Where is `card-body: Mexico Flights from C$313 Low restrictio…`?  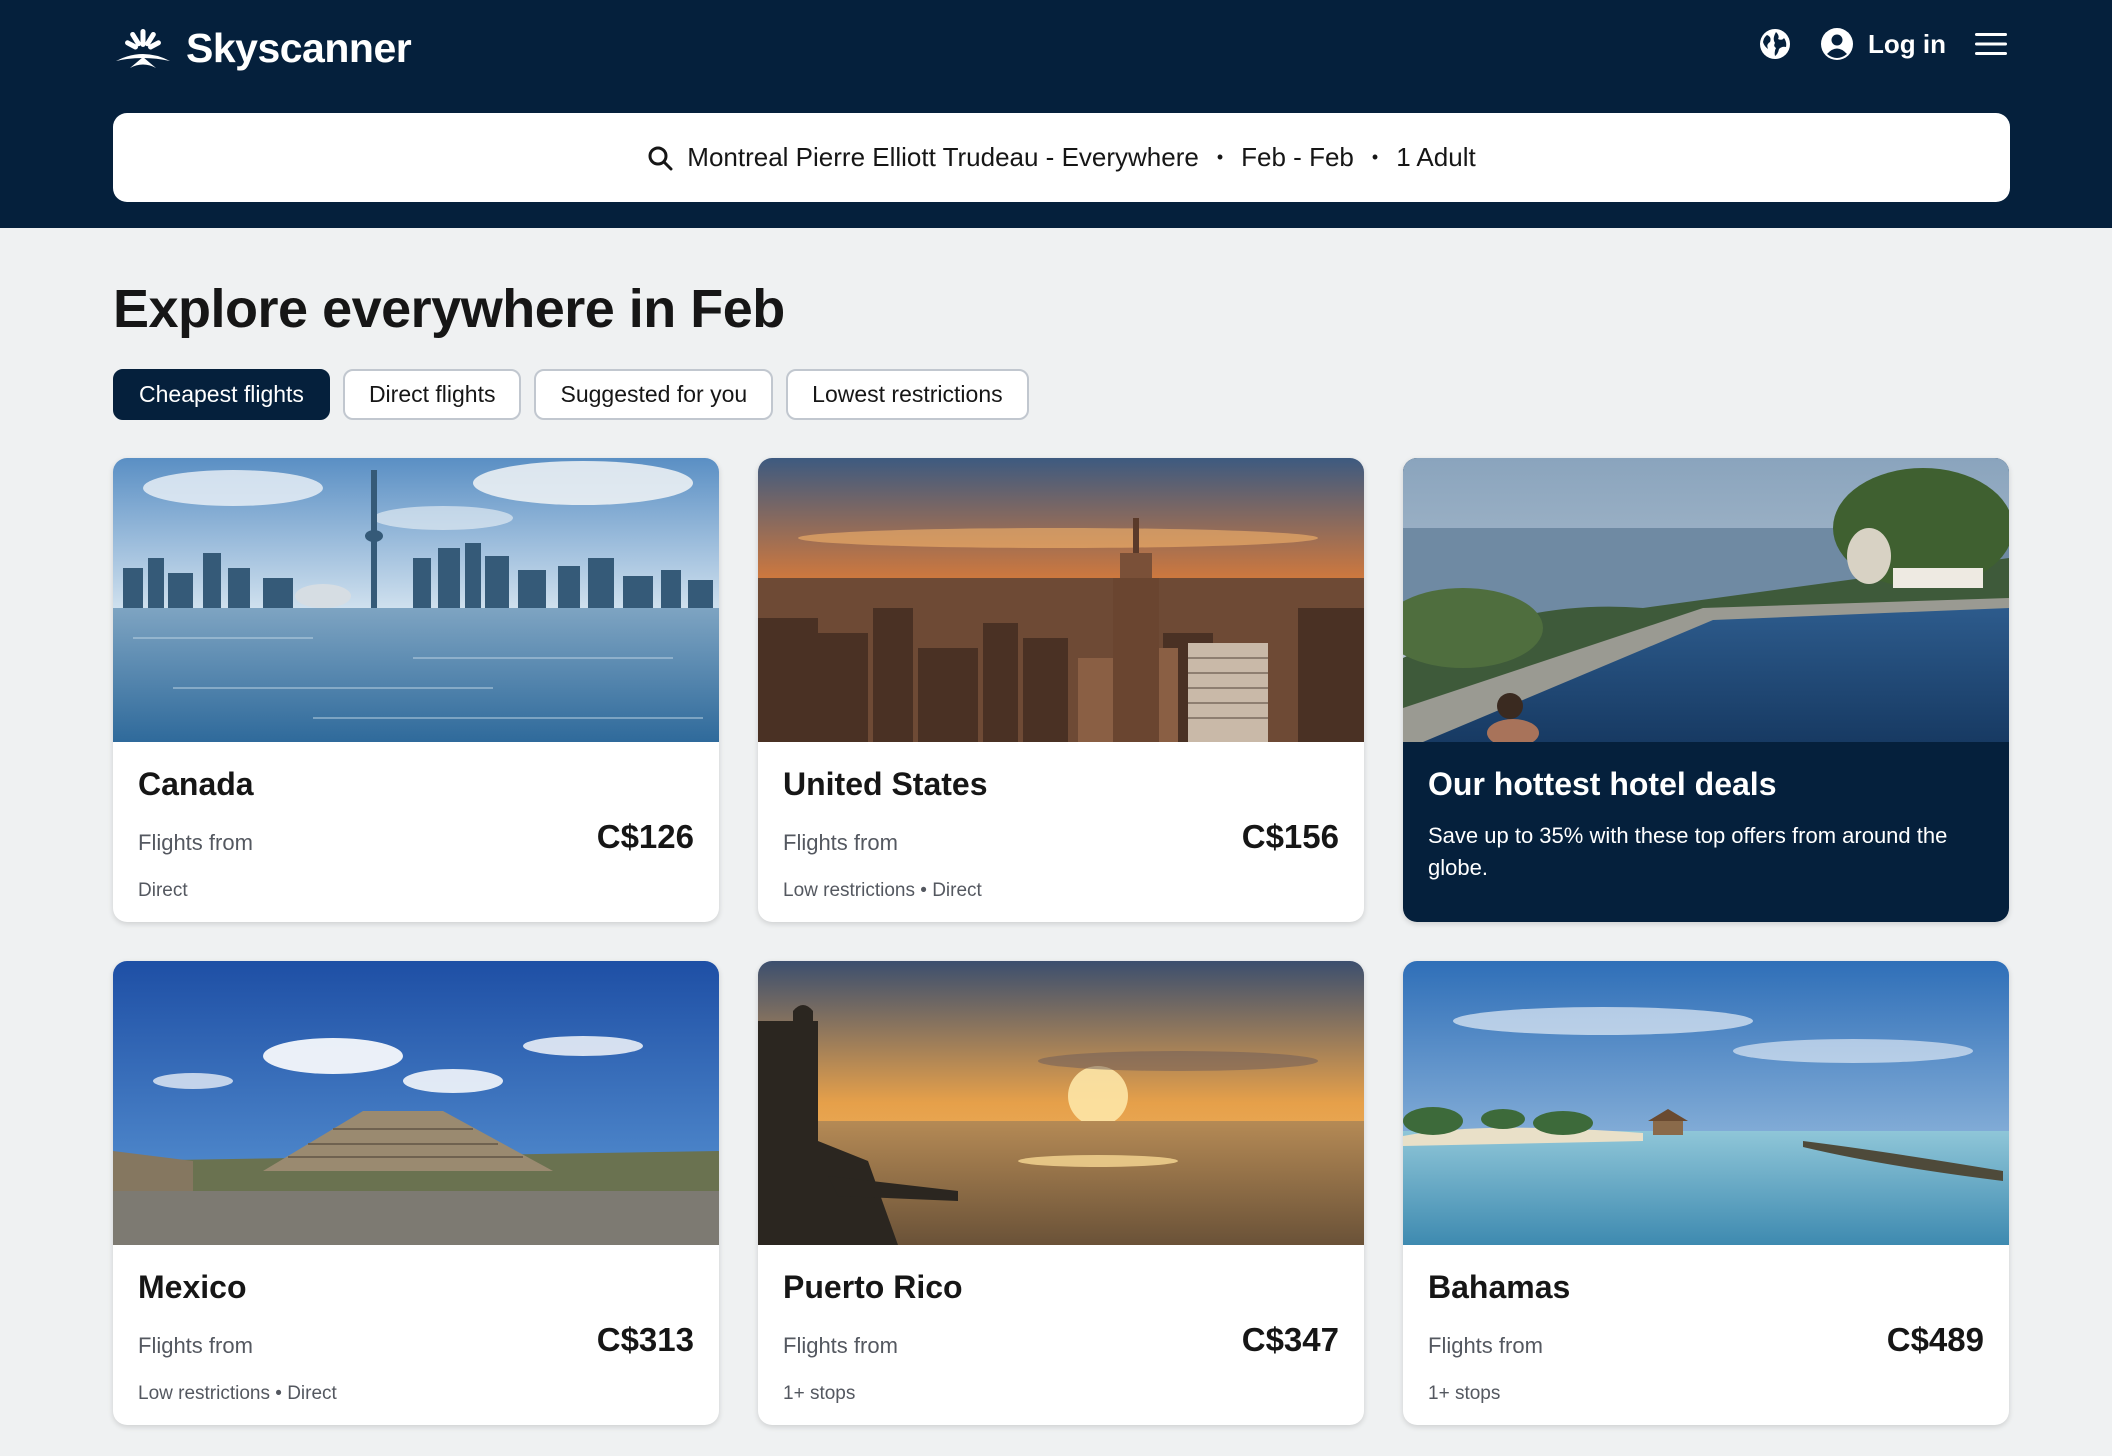
card-body: Mexico Flights from C$313 Low restrictio… is located at coordinates (416, 1335).